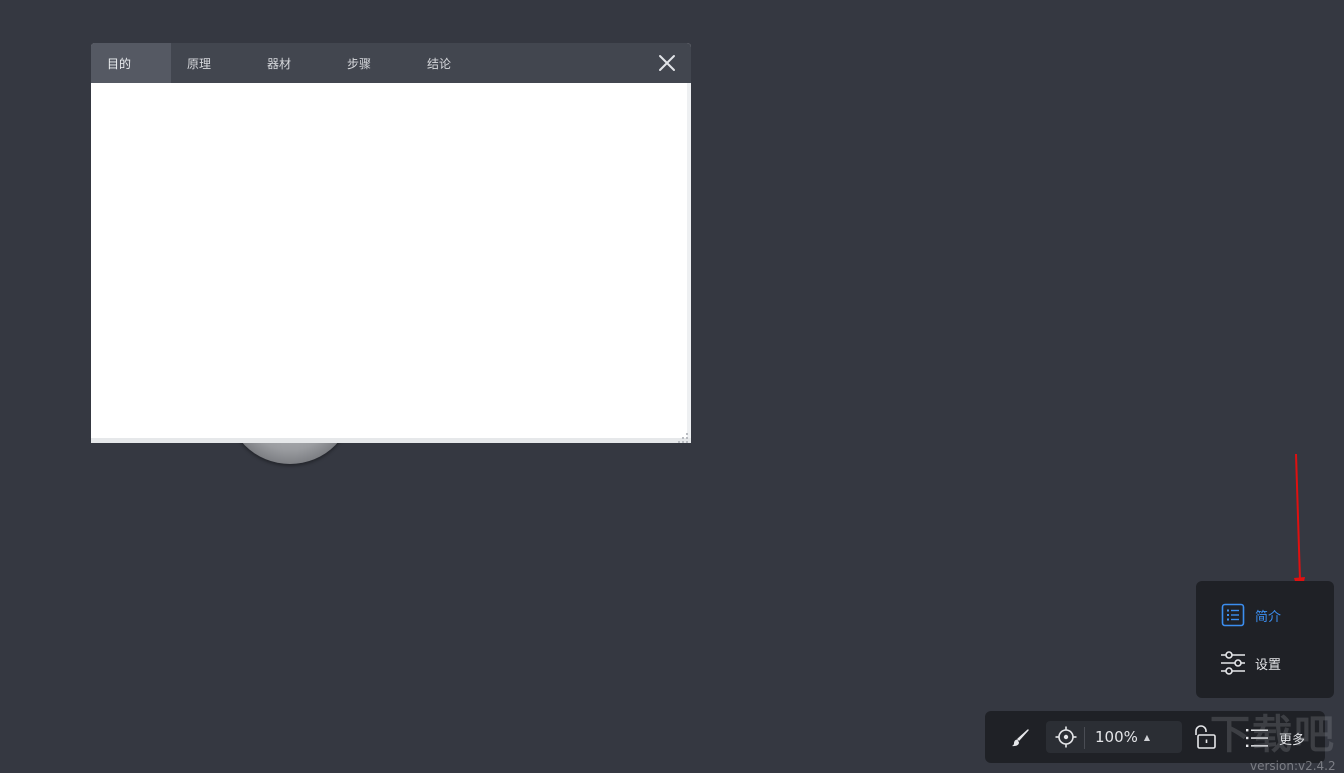 The width and height of the screenshot is (1344, 773). Describe the element at coordinates (1268, 617) in the screenshot. I see `menu-item-label: 简介` at that location.